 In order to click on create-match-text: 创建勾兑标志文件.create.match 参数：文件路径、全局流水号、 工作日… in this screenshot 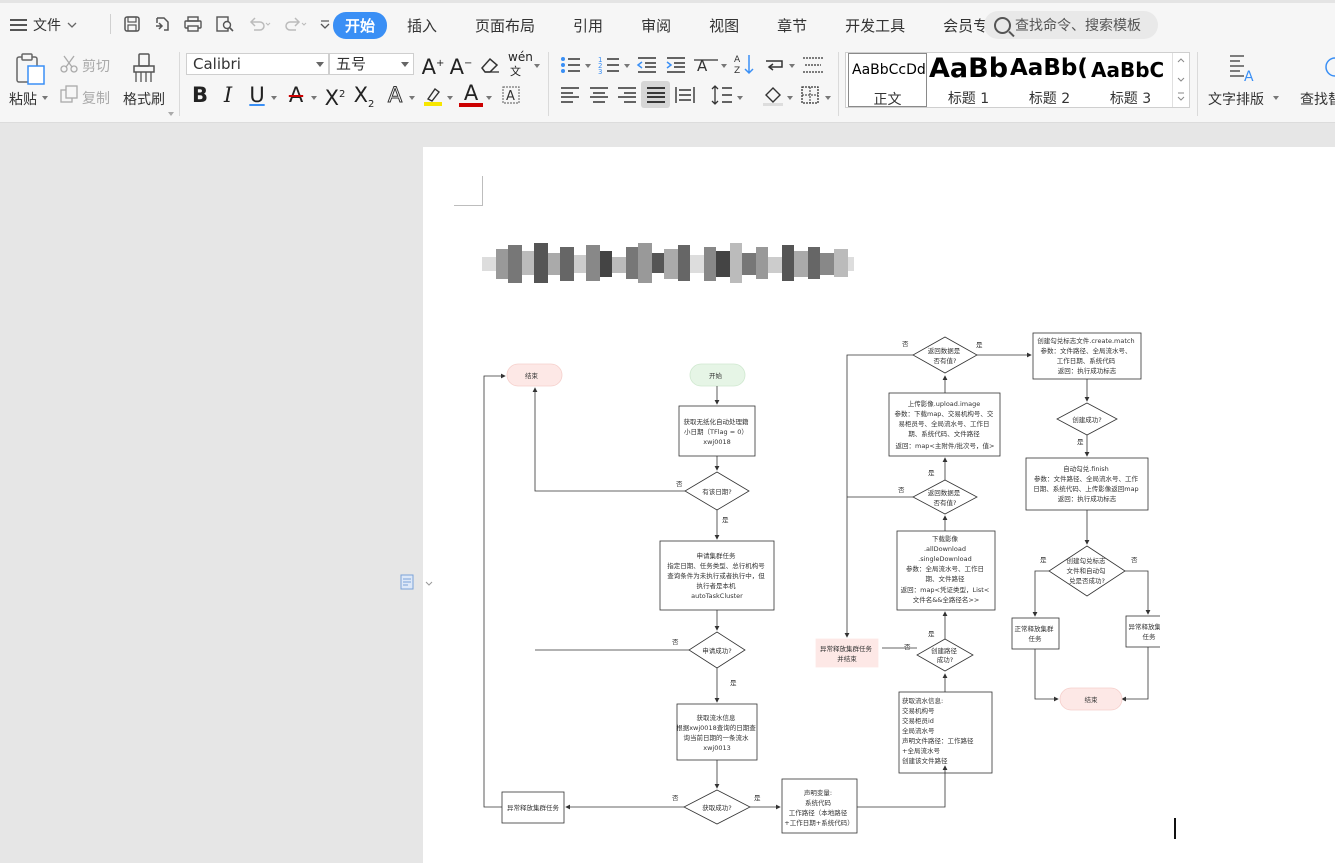, I will do `click(1086, 355)`.